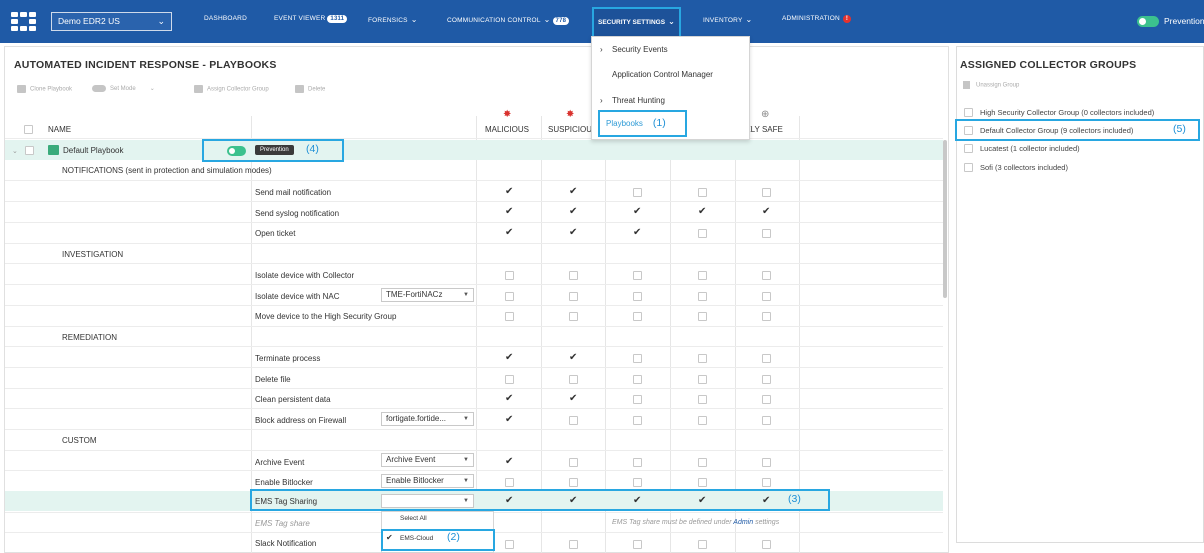 The width and height of the screenshot is (1204, 553). I want to click on nav-security-settings: SECURITY SETTINGS ⌄, so click(636, 22).